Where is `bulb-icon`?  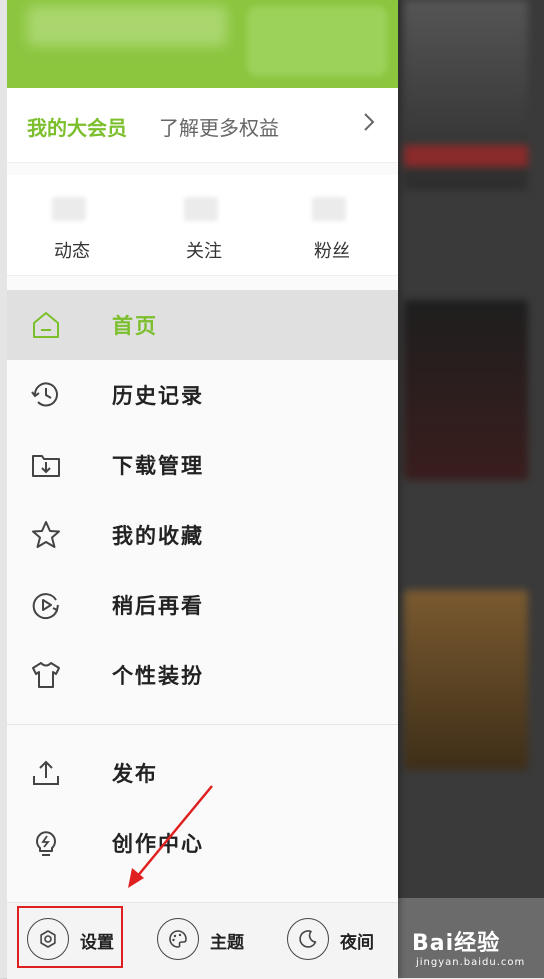
bulb-icon is located at coordinates (46, 843).